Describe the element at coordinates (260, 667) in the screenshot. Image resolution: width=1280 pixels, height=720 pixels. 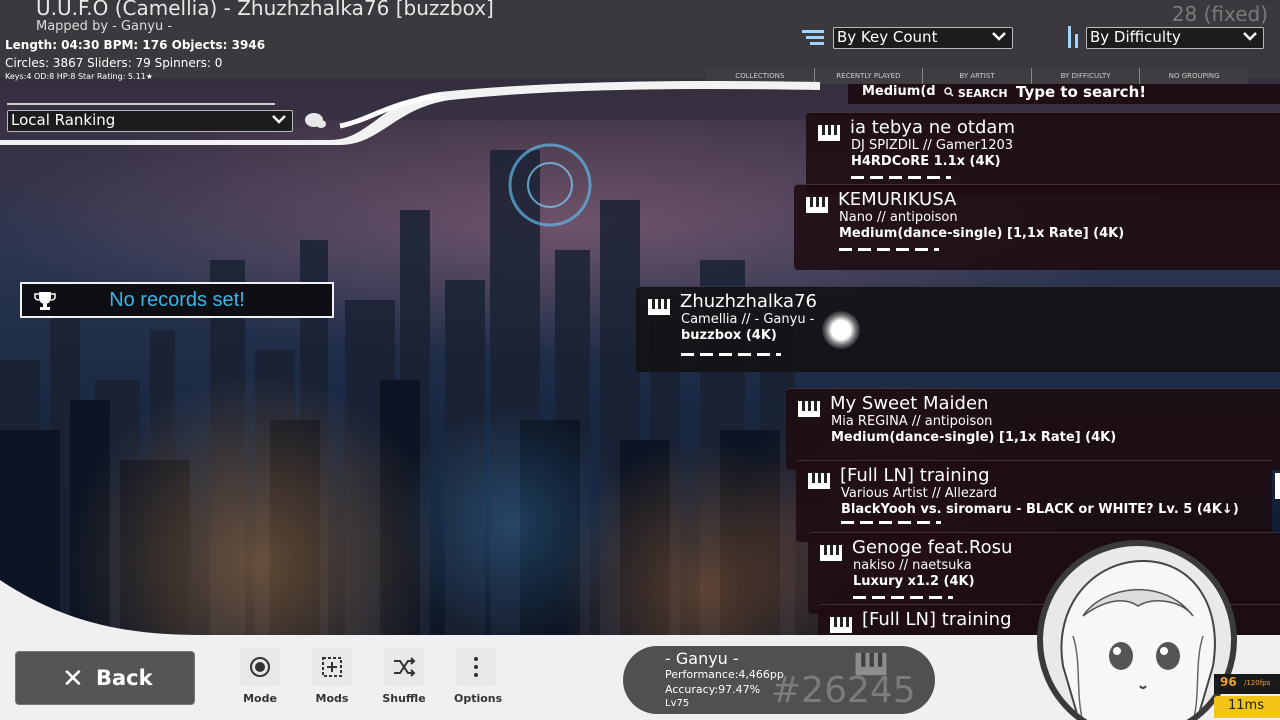
I see `mode-icon` at that location.